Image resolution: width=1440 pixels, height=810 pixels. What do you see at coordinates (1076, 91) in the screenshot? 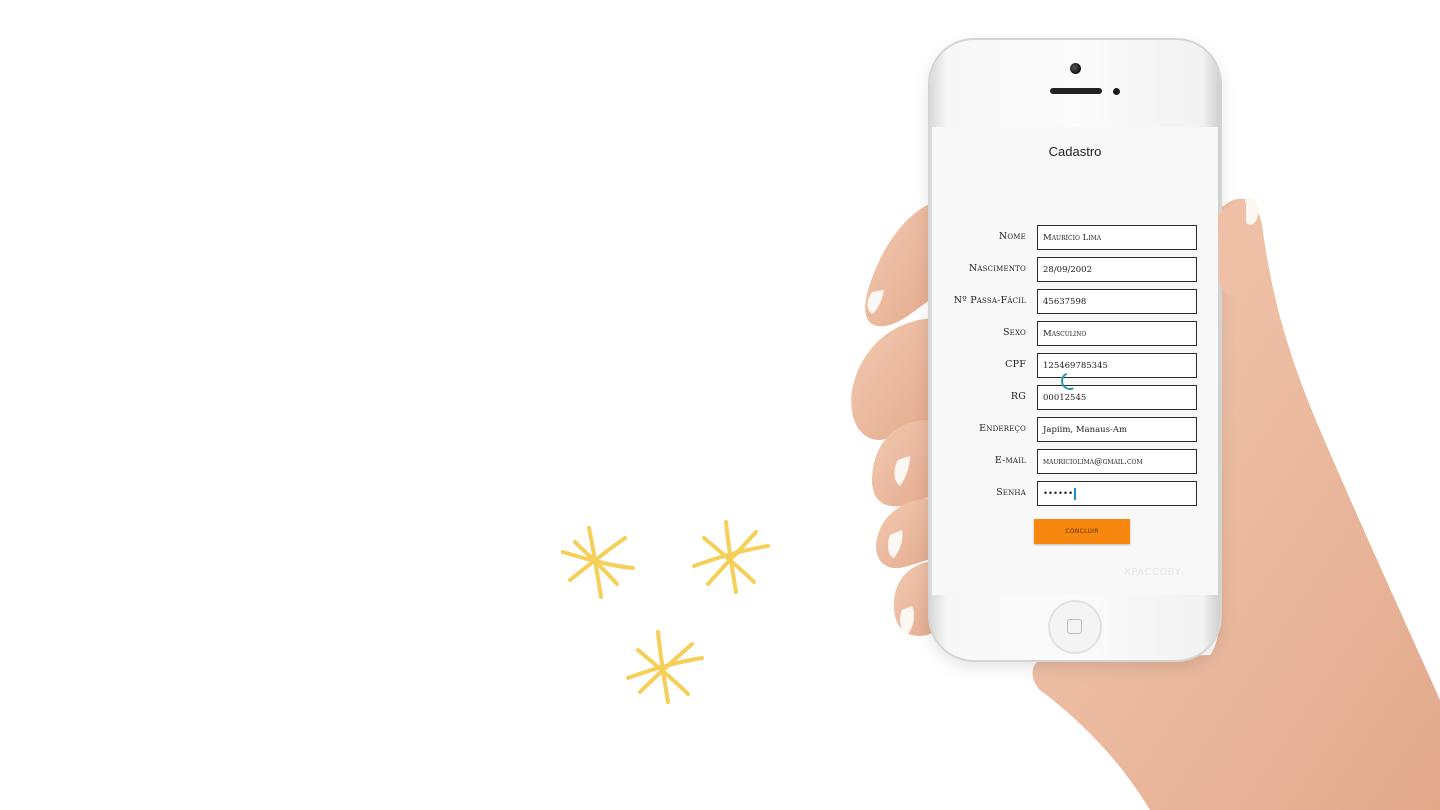
I see `earpiece-speaker` at bounding box center [1076, 91].